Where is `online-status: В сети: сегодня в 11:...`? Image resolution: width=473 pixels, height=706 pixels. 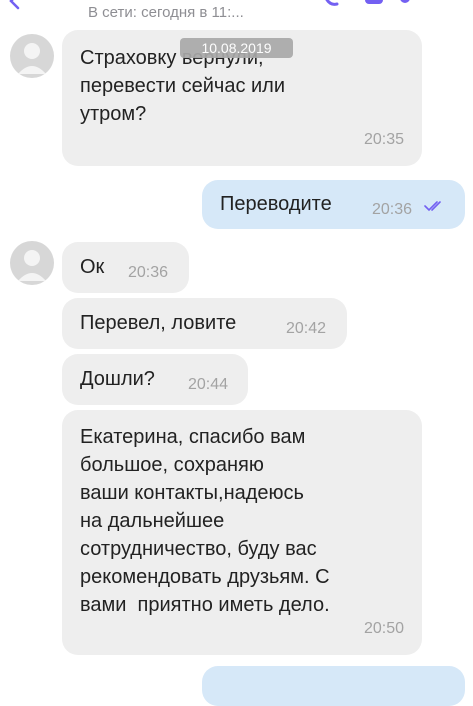
online-status: В сети: сегодня в 11:... is located at coordinates (166, 12).